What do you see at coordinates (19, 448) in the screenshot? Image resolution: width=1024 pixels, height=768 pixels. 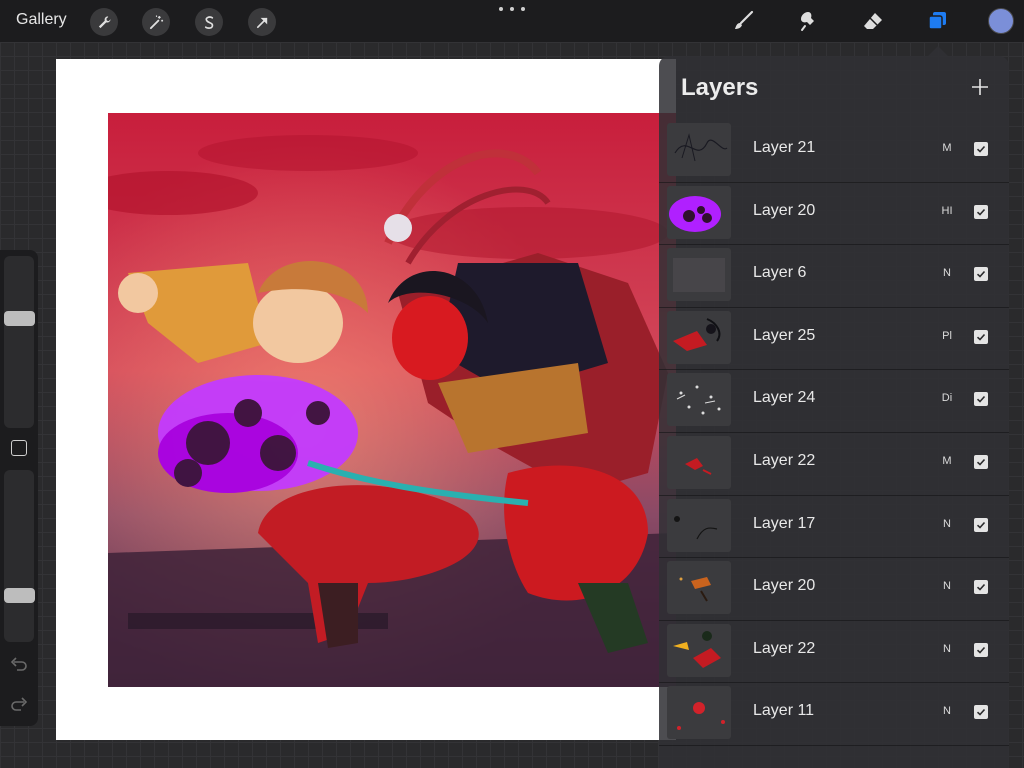 I see `modify-button` at bounding box center [19, 448].